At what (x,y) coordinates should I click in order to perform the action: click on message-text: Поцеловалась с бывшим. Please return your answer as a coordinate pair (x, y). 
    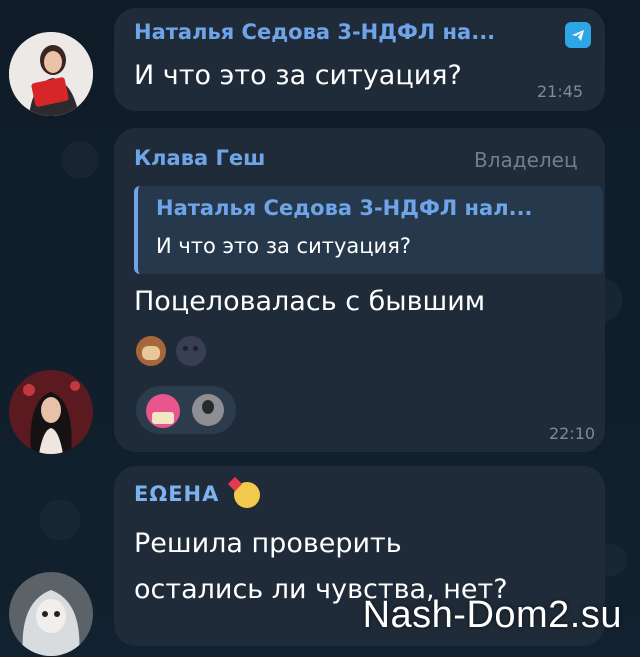
    Looking at the image, I should click on (310, 301).